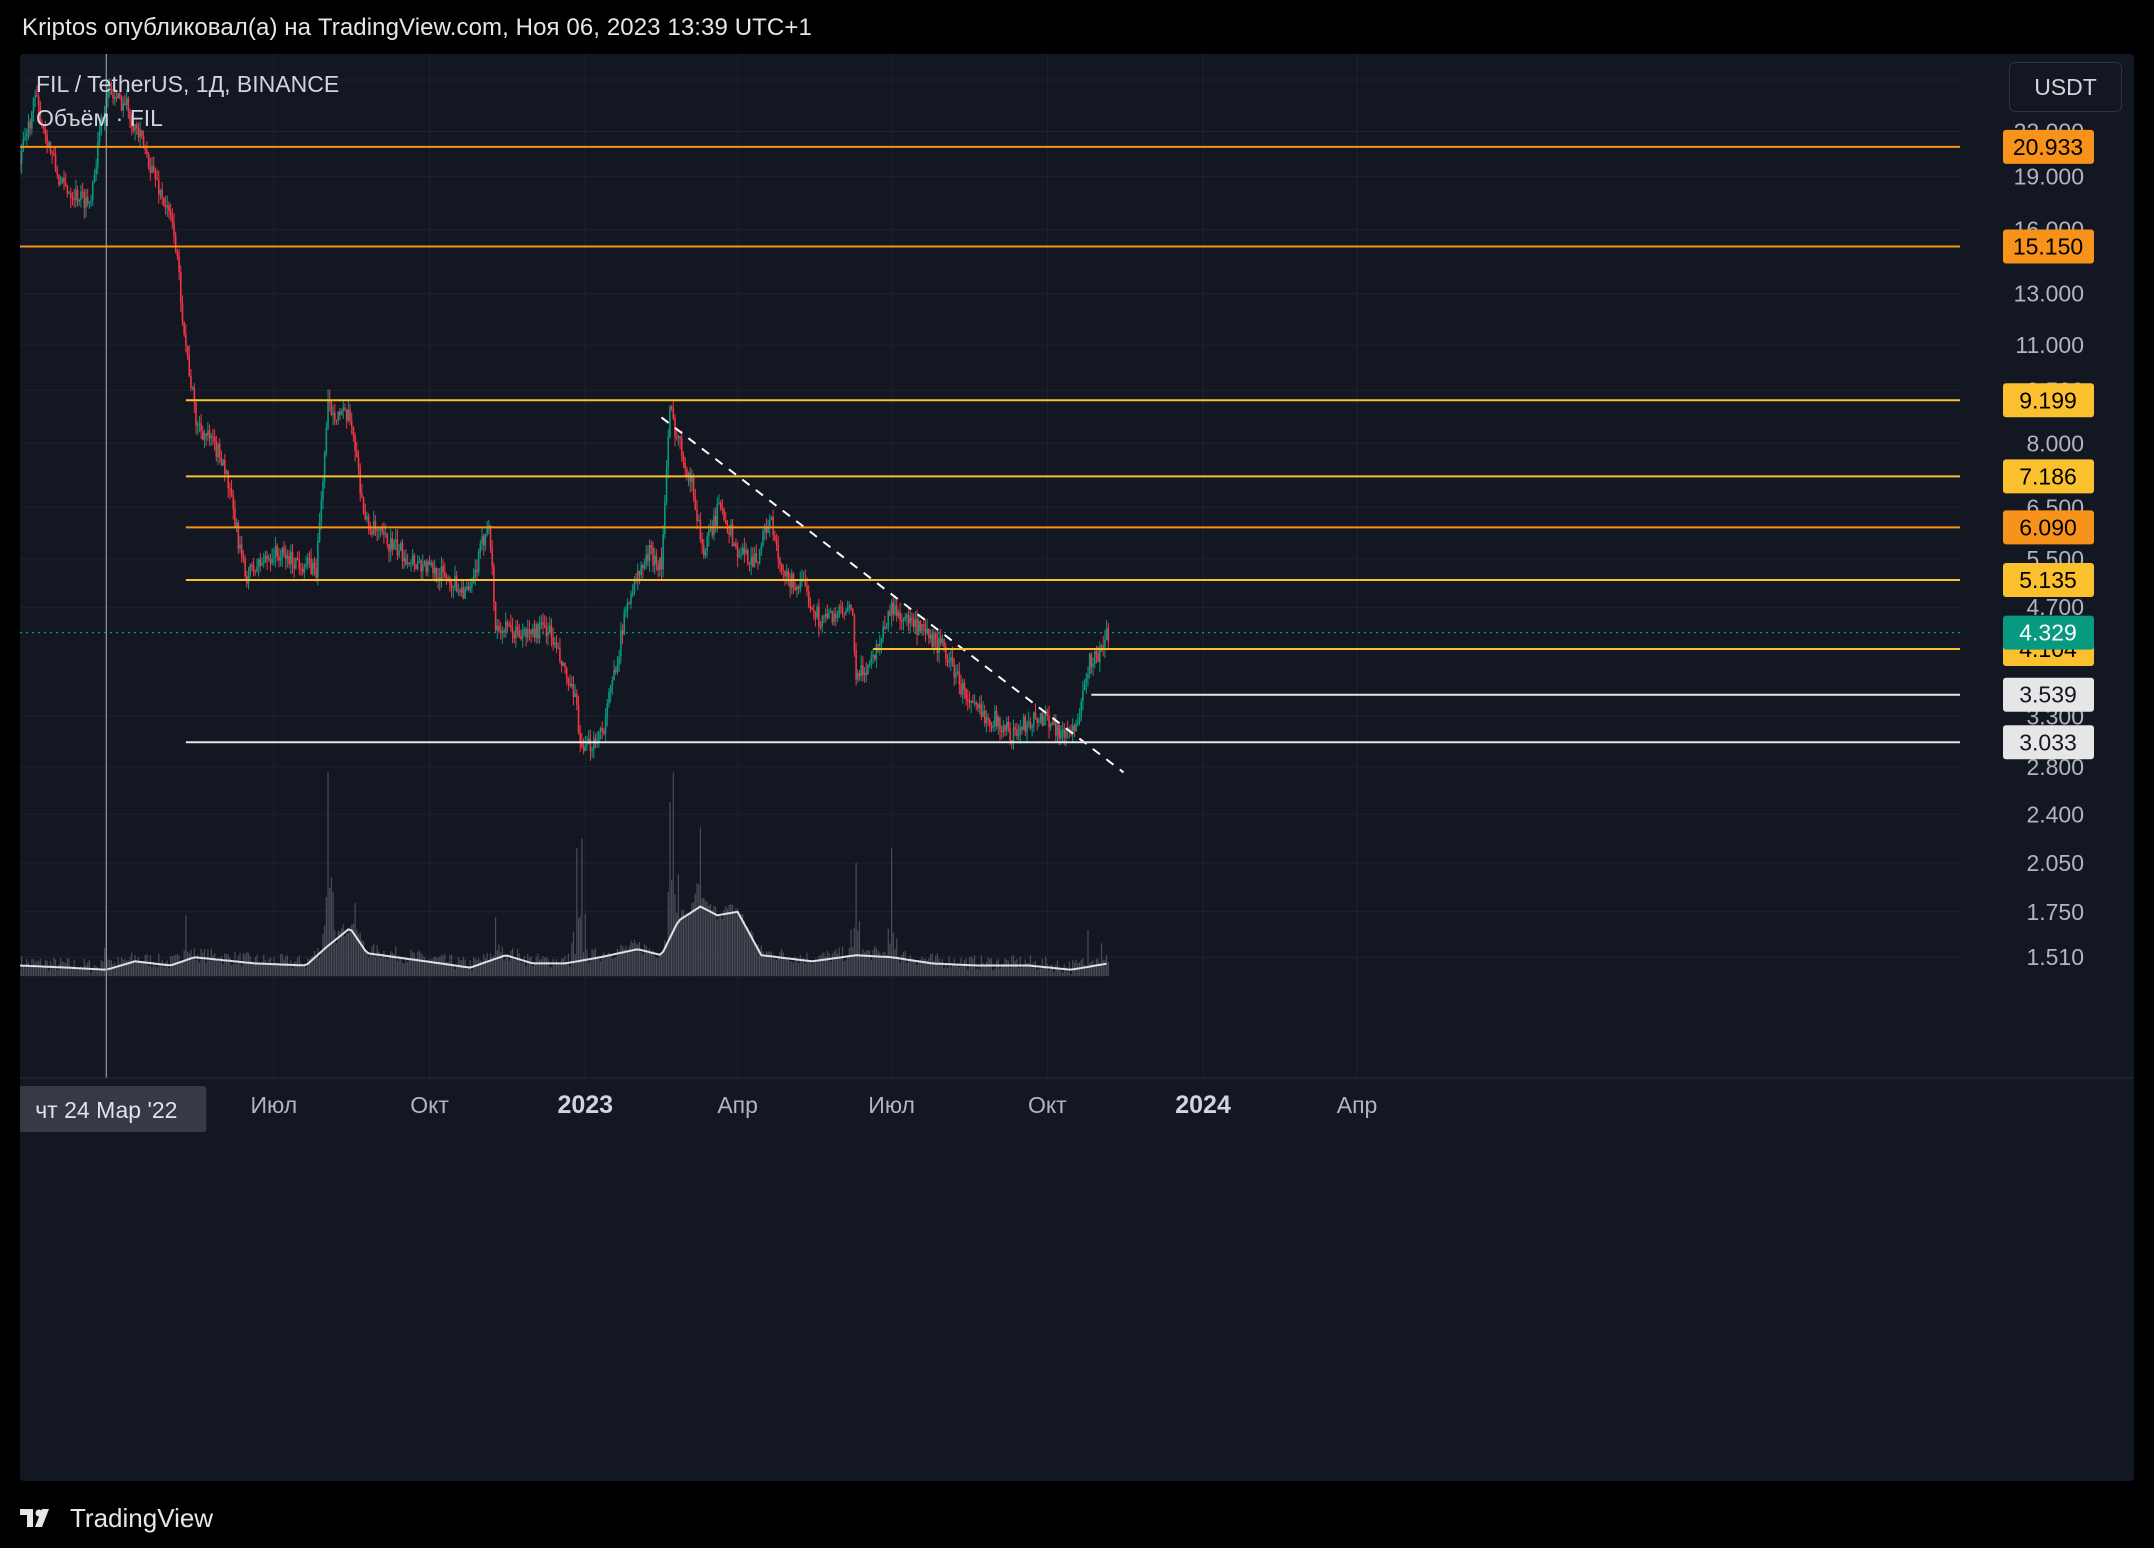 The image size is (2154, 1548). What do you see at coordinates (99, 118) in the screenshot?
I see `volume-legend: Объём · FIL` at bounding box center [99, 118].